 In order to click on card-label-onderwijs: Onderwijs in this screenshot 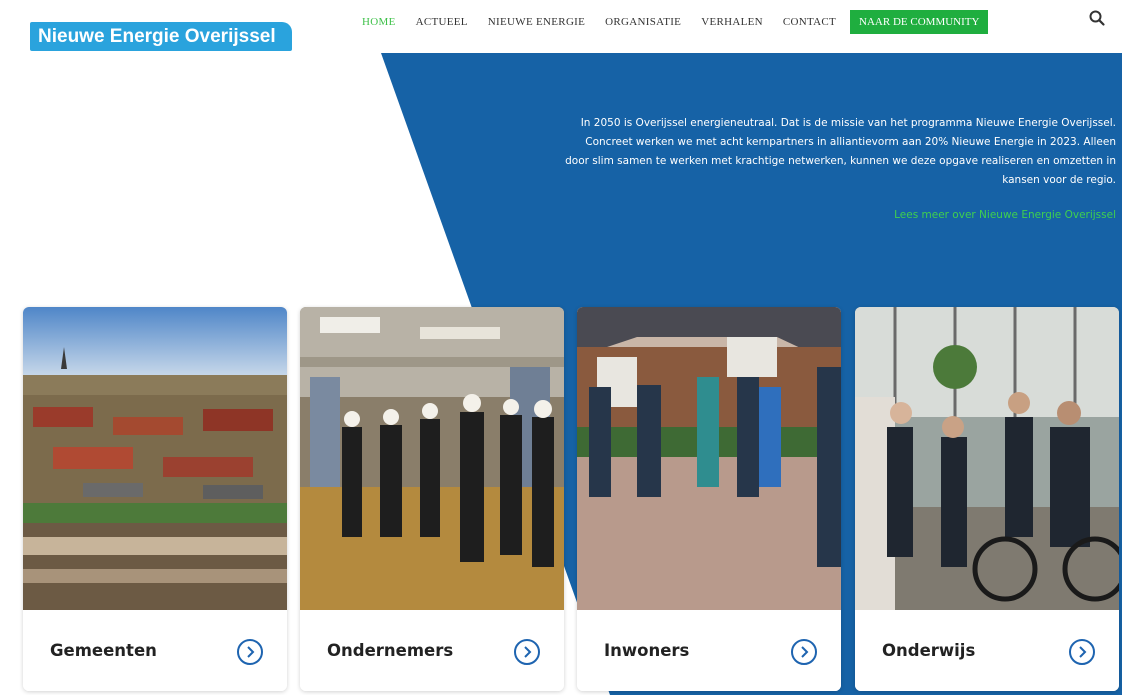, I will do `click(929, 650)`.